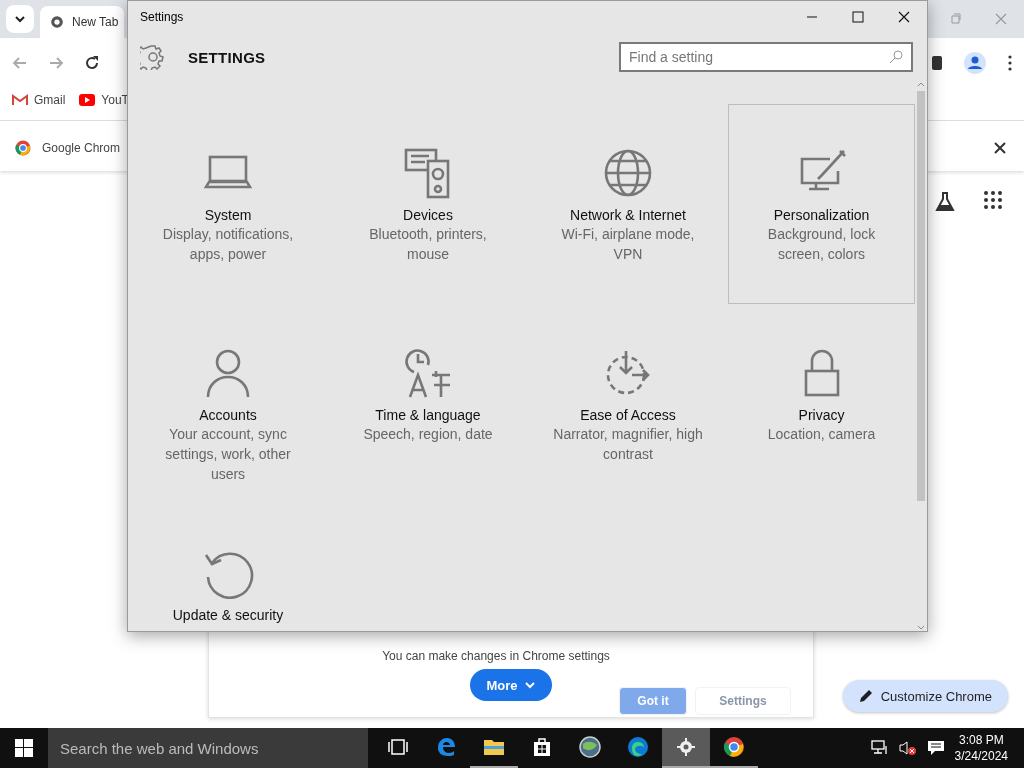  Describe the element at coordinates (937, 63) in the screenshot. I see `side-panel-icon` at that location.